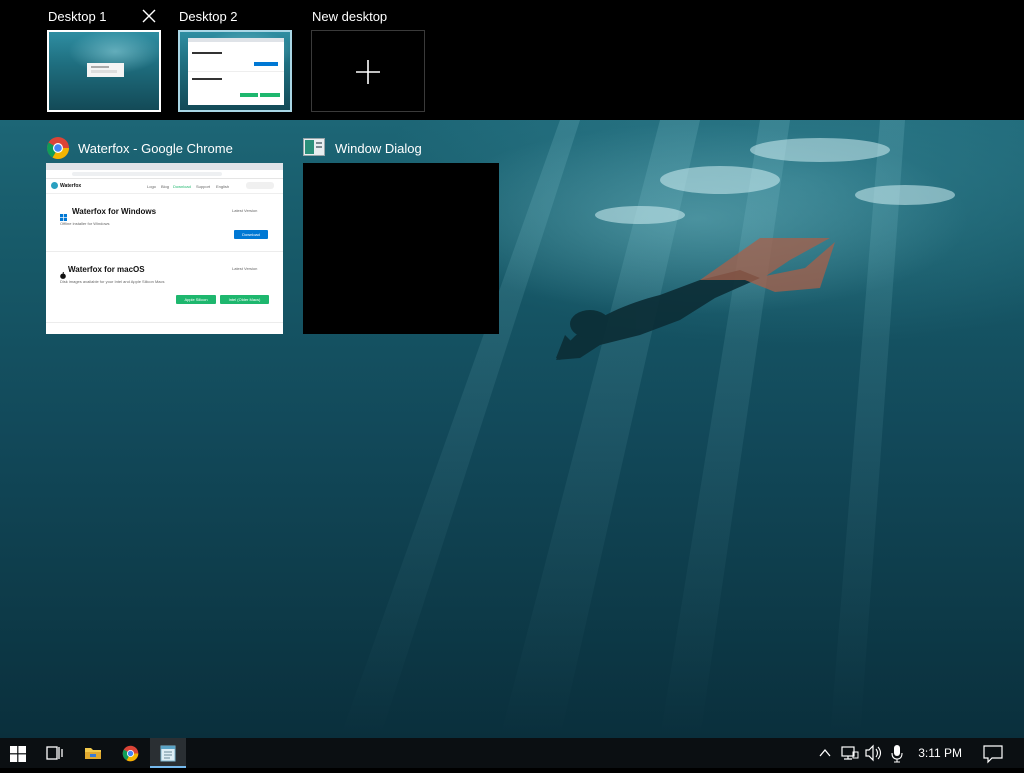  What do you see at coordinates (244, 299) in the screenshot?
I see `intel-mac-button: Intel (Older Macs)` at bounding box center [244, 299].